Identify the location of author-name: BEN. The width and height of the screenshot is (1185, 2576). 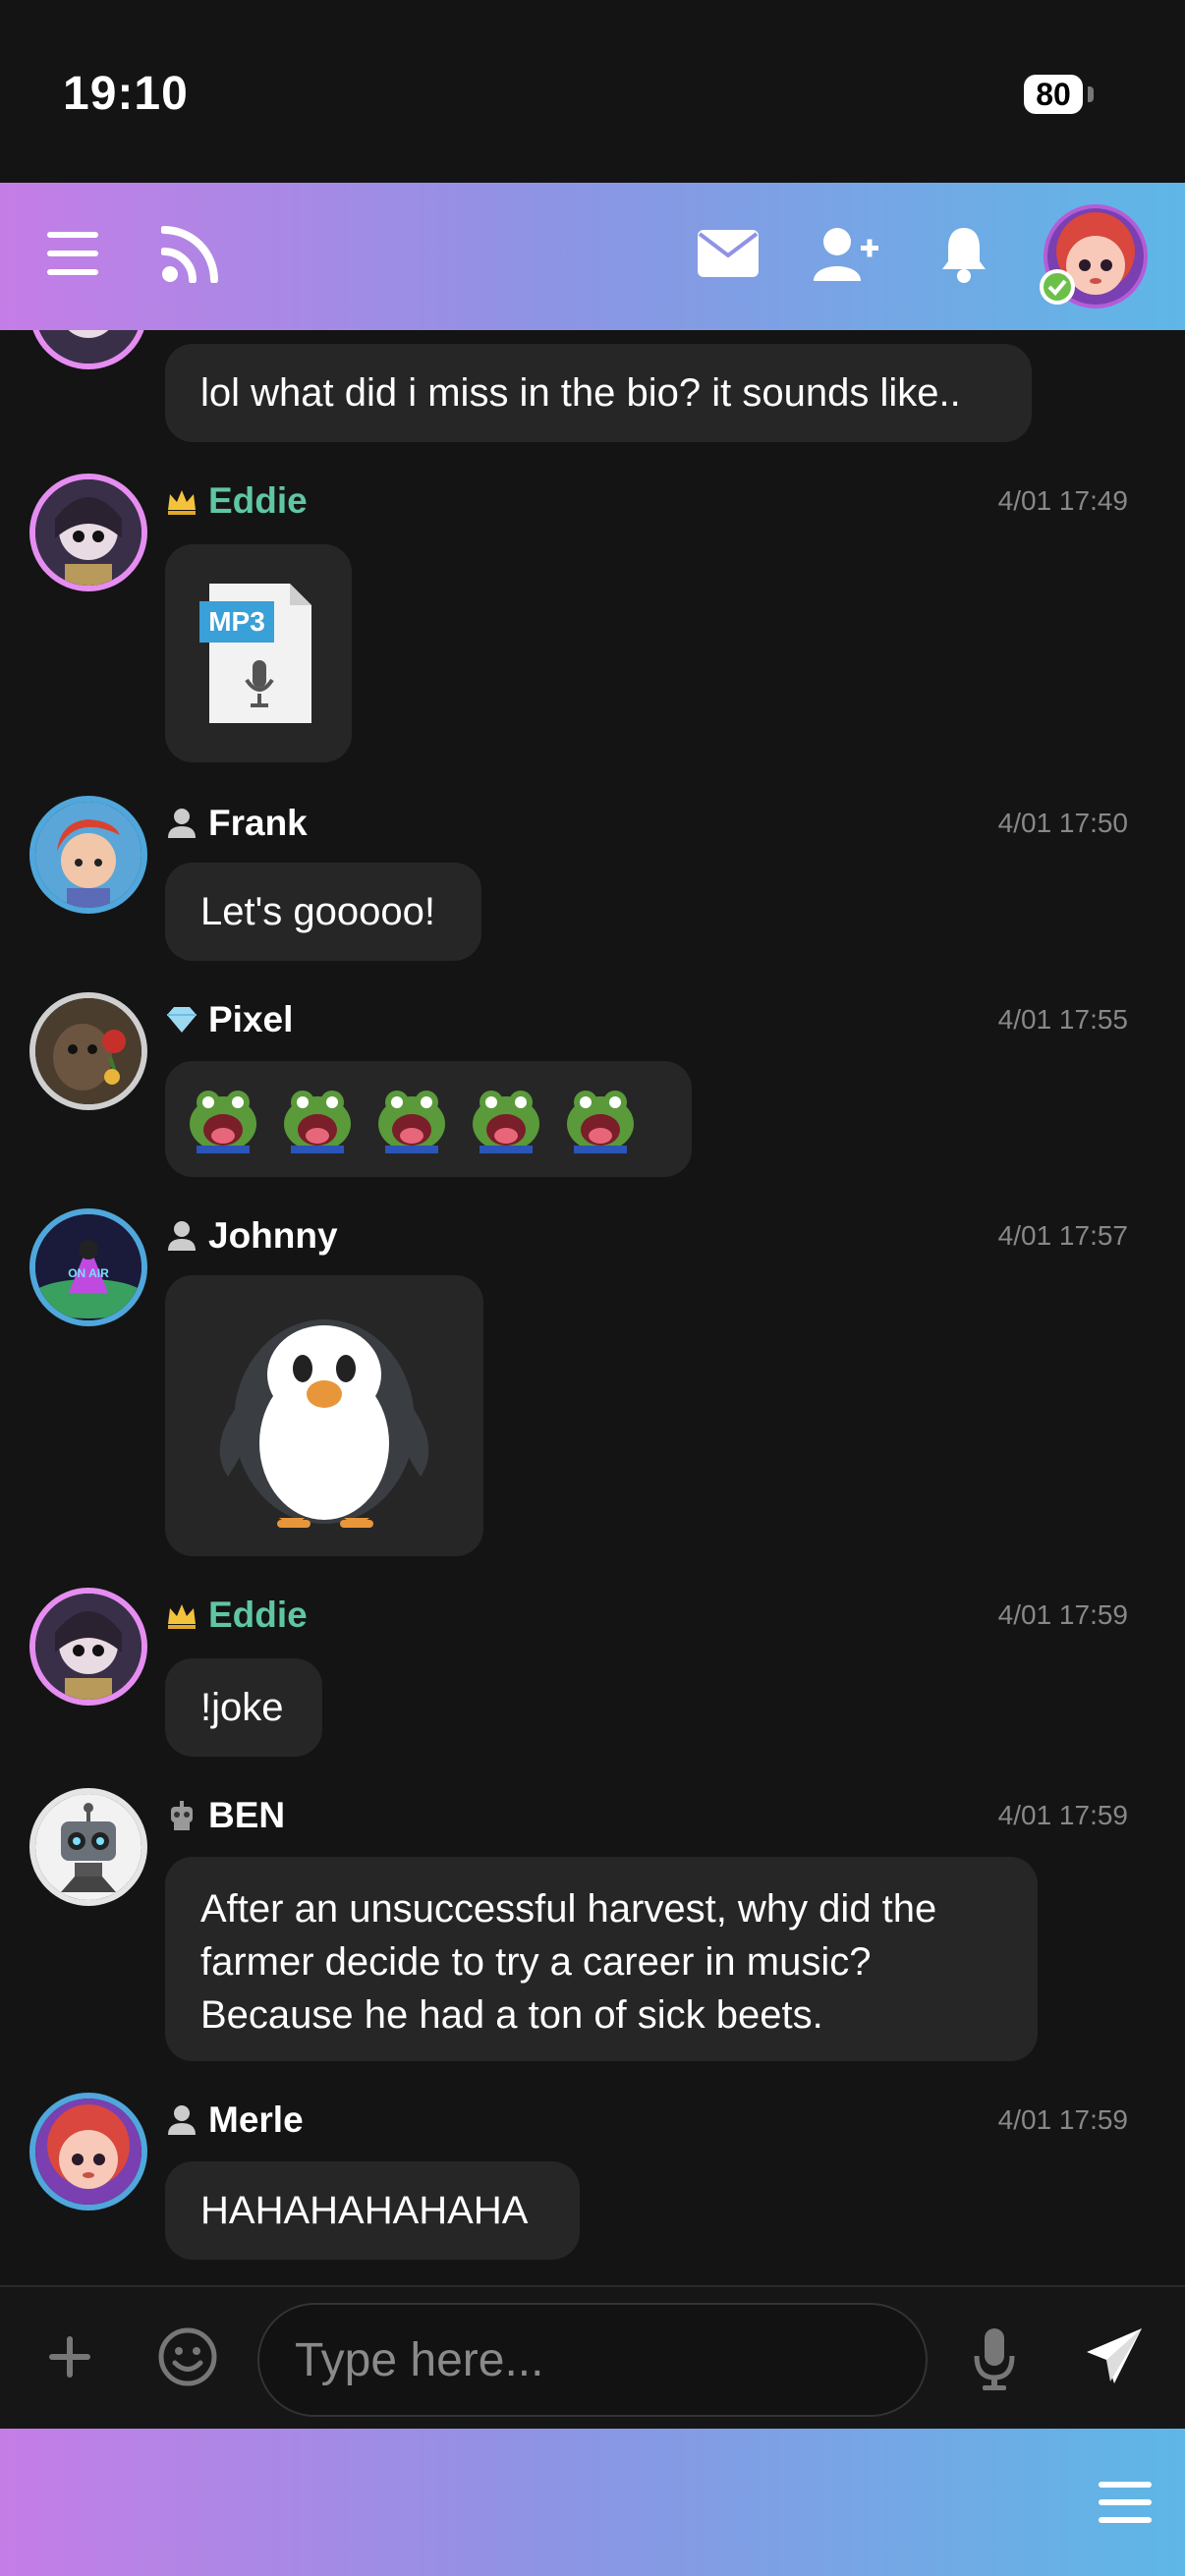
(247, 1815).